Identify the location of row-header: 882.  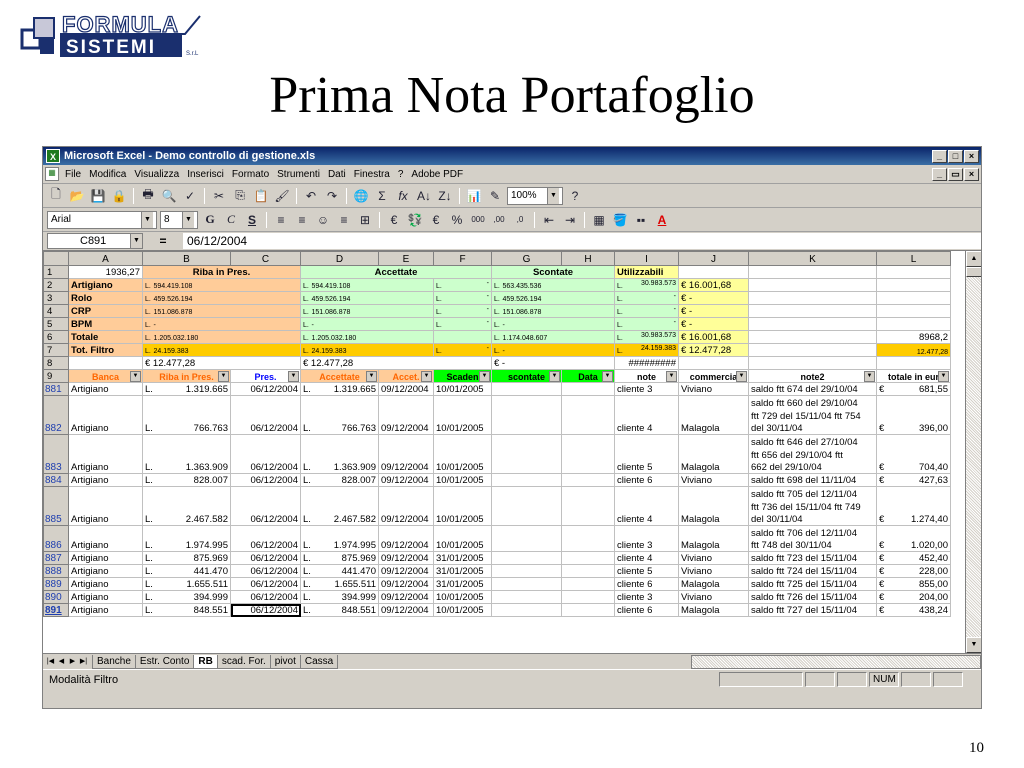
(56, 428).